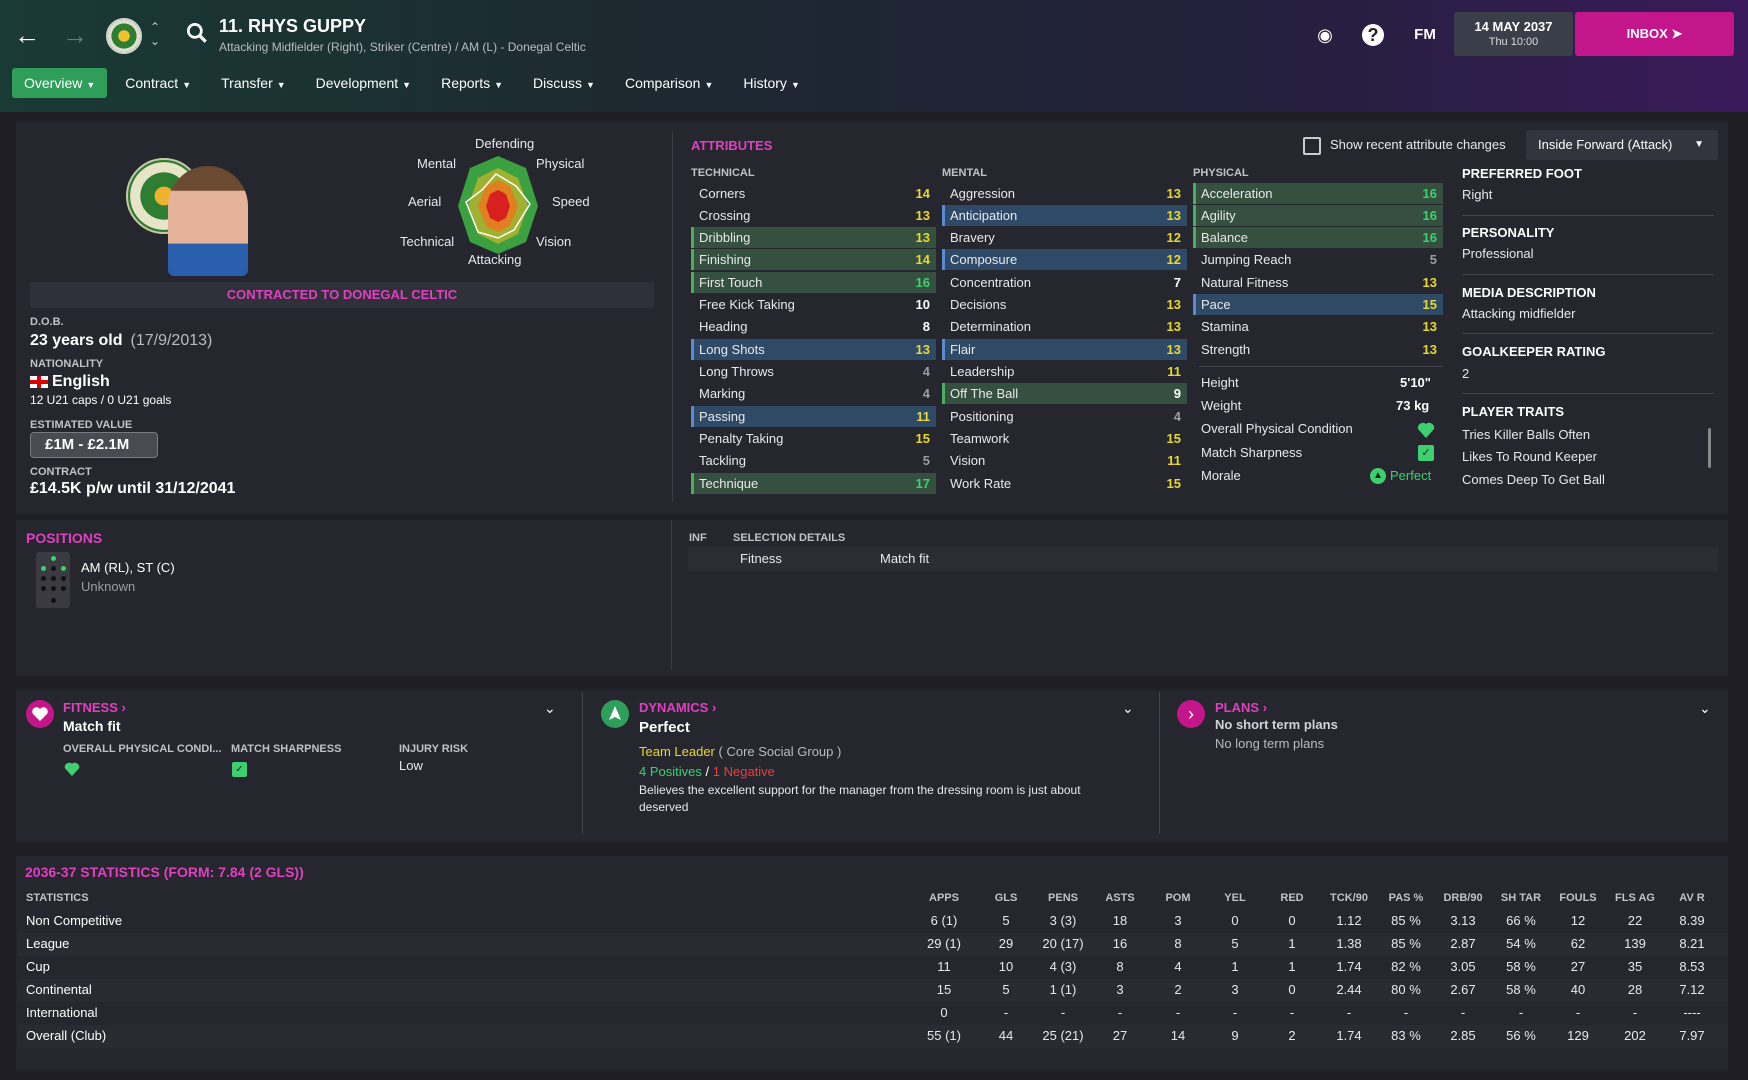  Describe the element at coordinates (550, 708) in the screenshot. I see `fitness-expand-chevron-icon: ⌄` at that location.